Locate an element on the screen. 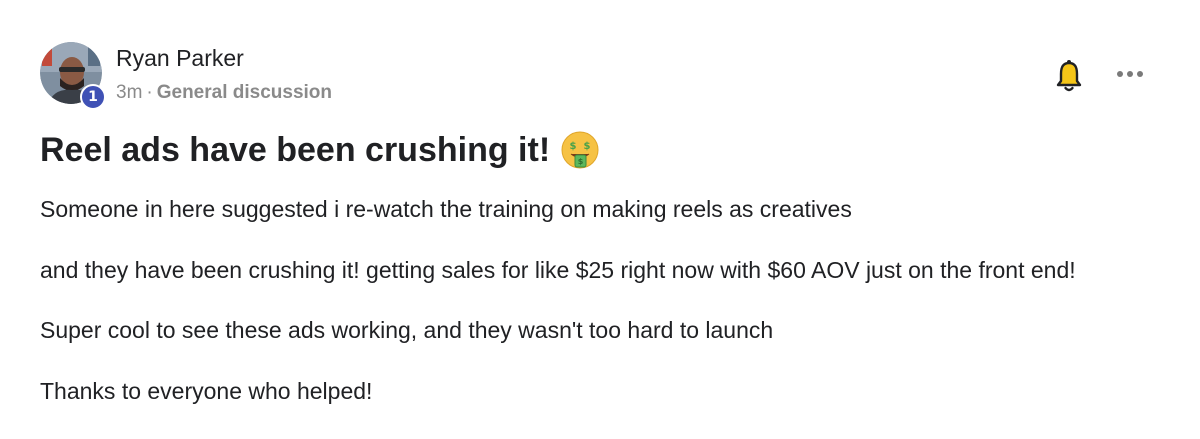  author-name: Ryan Parker is located at coordinates (180, 58).